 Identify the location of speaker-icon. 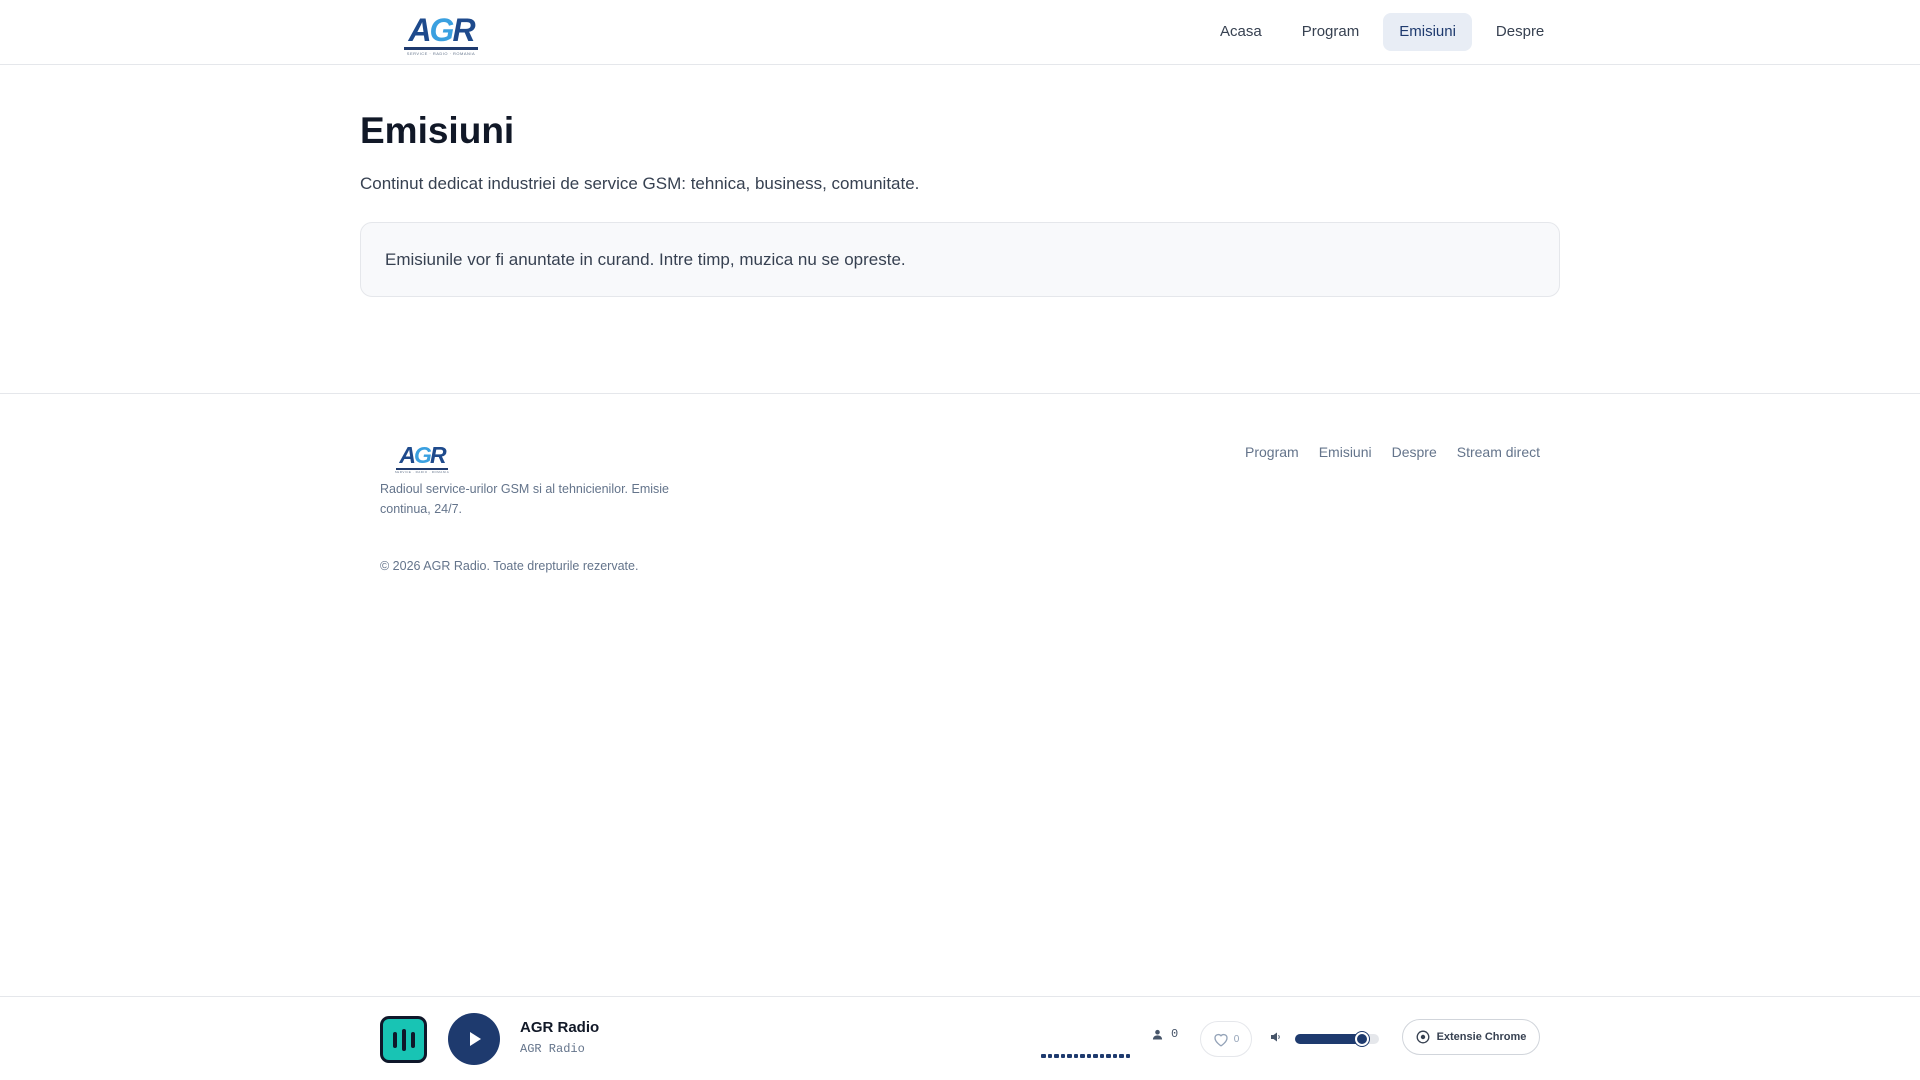
(1276, 1039).